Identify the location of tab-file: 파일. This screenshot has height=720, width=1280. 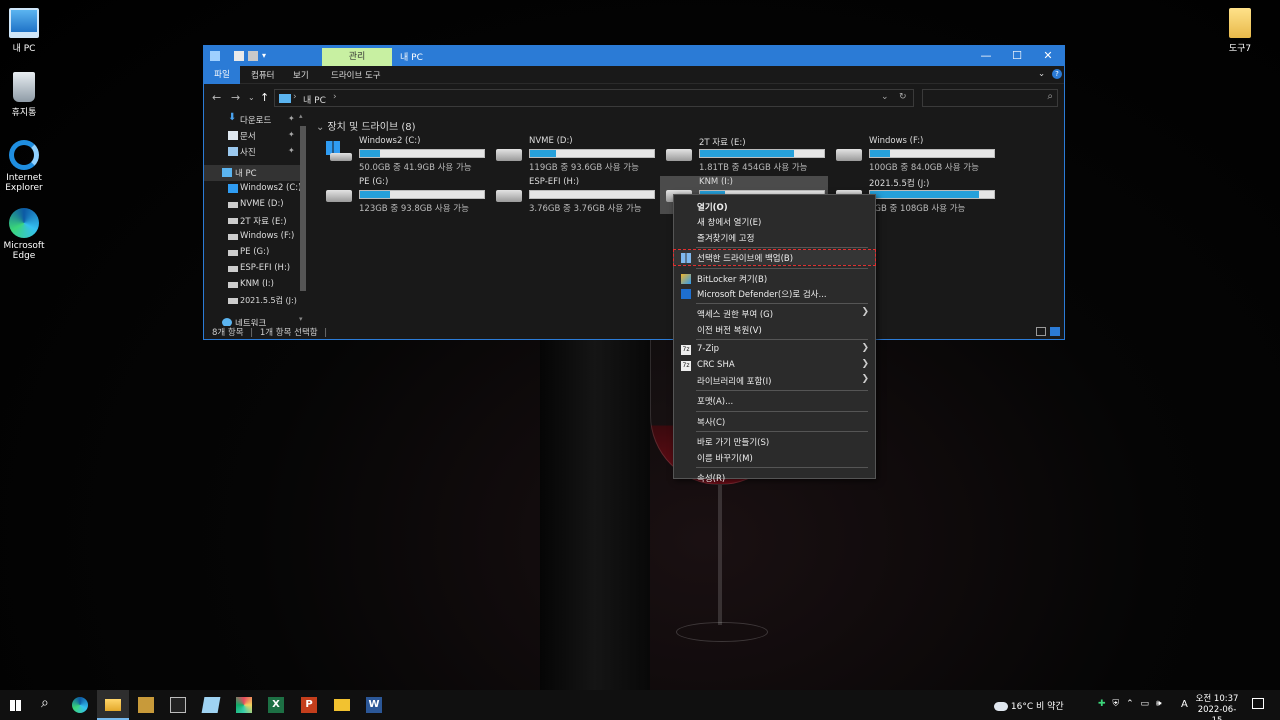
(222, 75).